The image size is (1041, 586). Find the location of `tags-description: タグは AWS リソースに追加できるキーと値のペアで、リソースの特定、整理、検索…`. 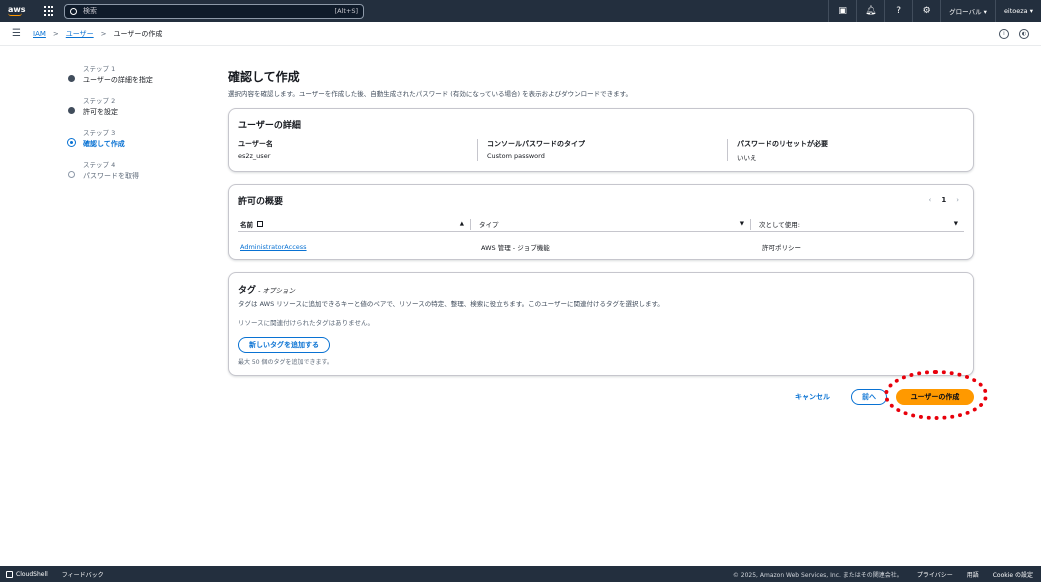

tags-description: タグは AWS リソースに追加できるキーと値のペアで、リソースの特定、整理、検索… is located at coordinates (451, 304).